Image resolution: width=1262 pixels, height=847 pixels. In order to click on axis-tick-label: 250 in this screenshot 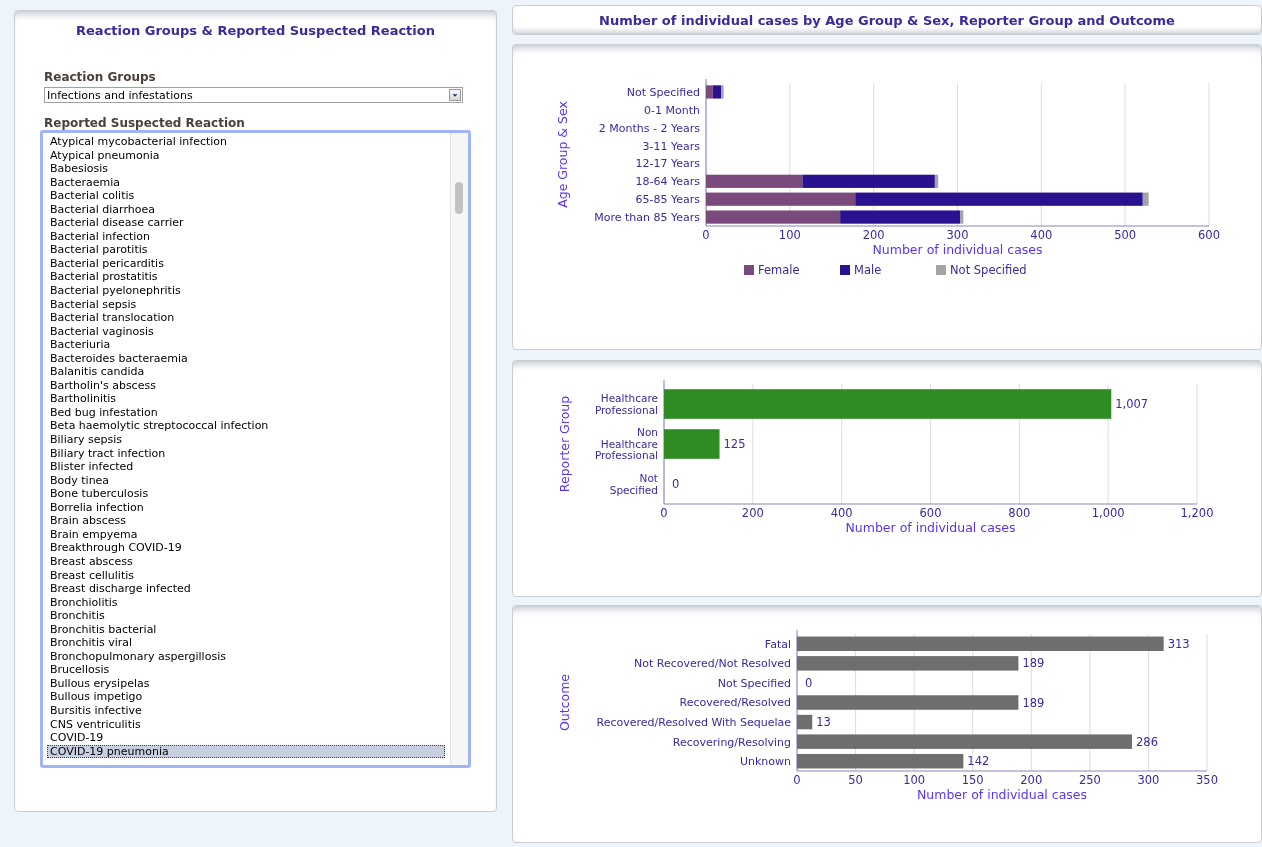, I will do `click(1089, 780)`.